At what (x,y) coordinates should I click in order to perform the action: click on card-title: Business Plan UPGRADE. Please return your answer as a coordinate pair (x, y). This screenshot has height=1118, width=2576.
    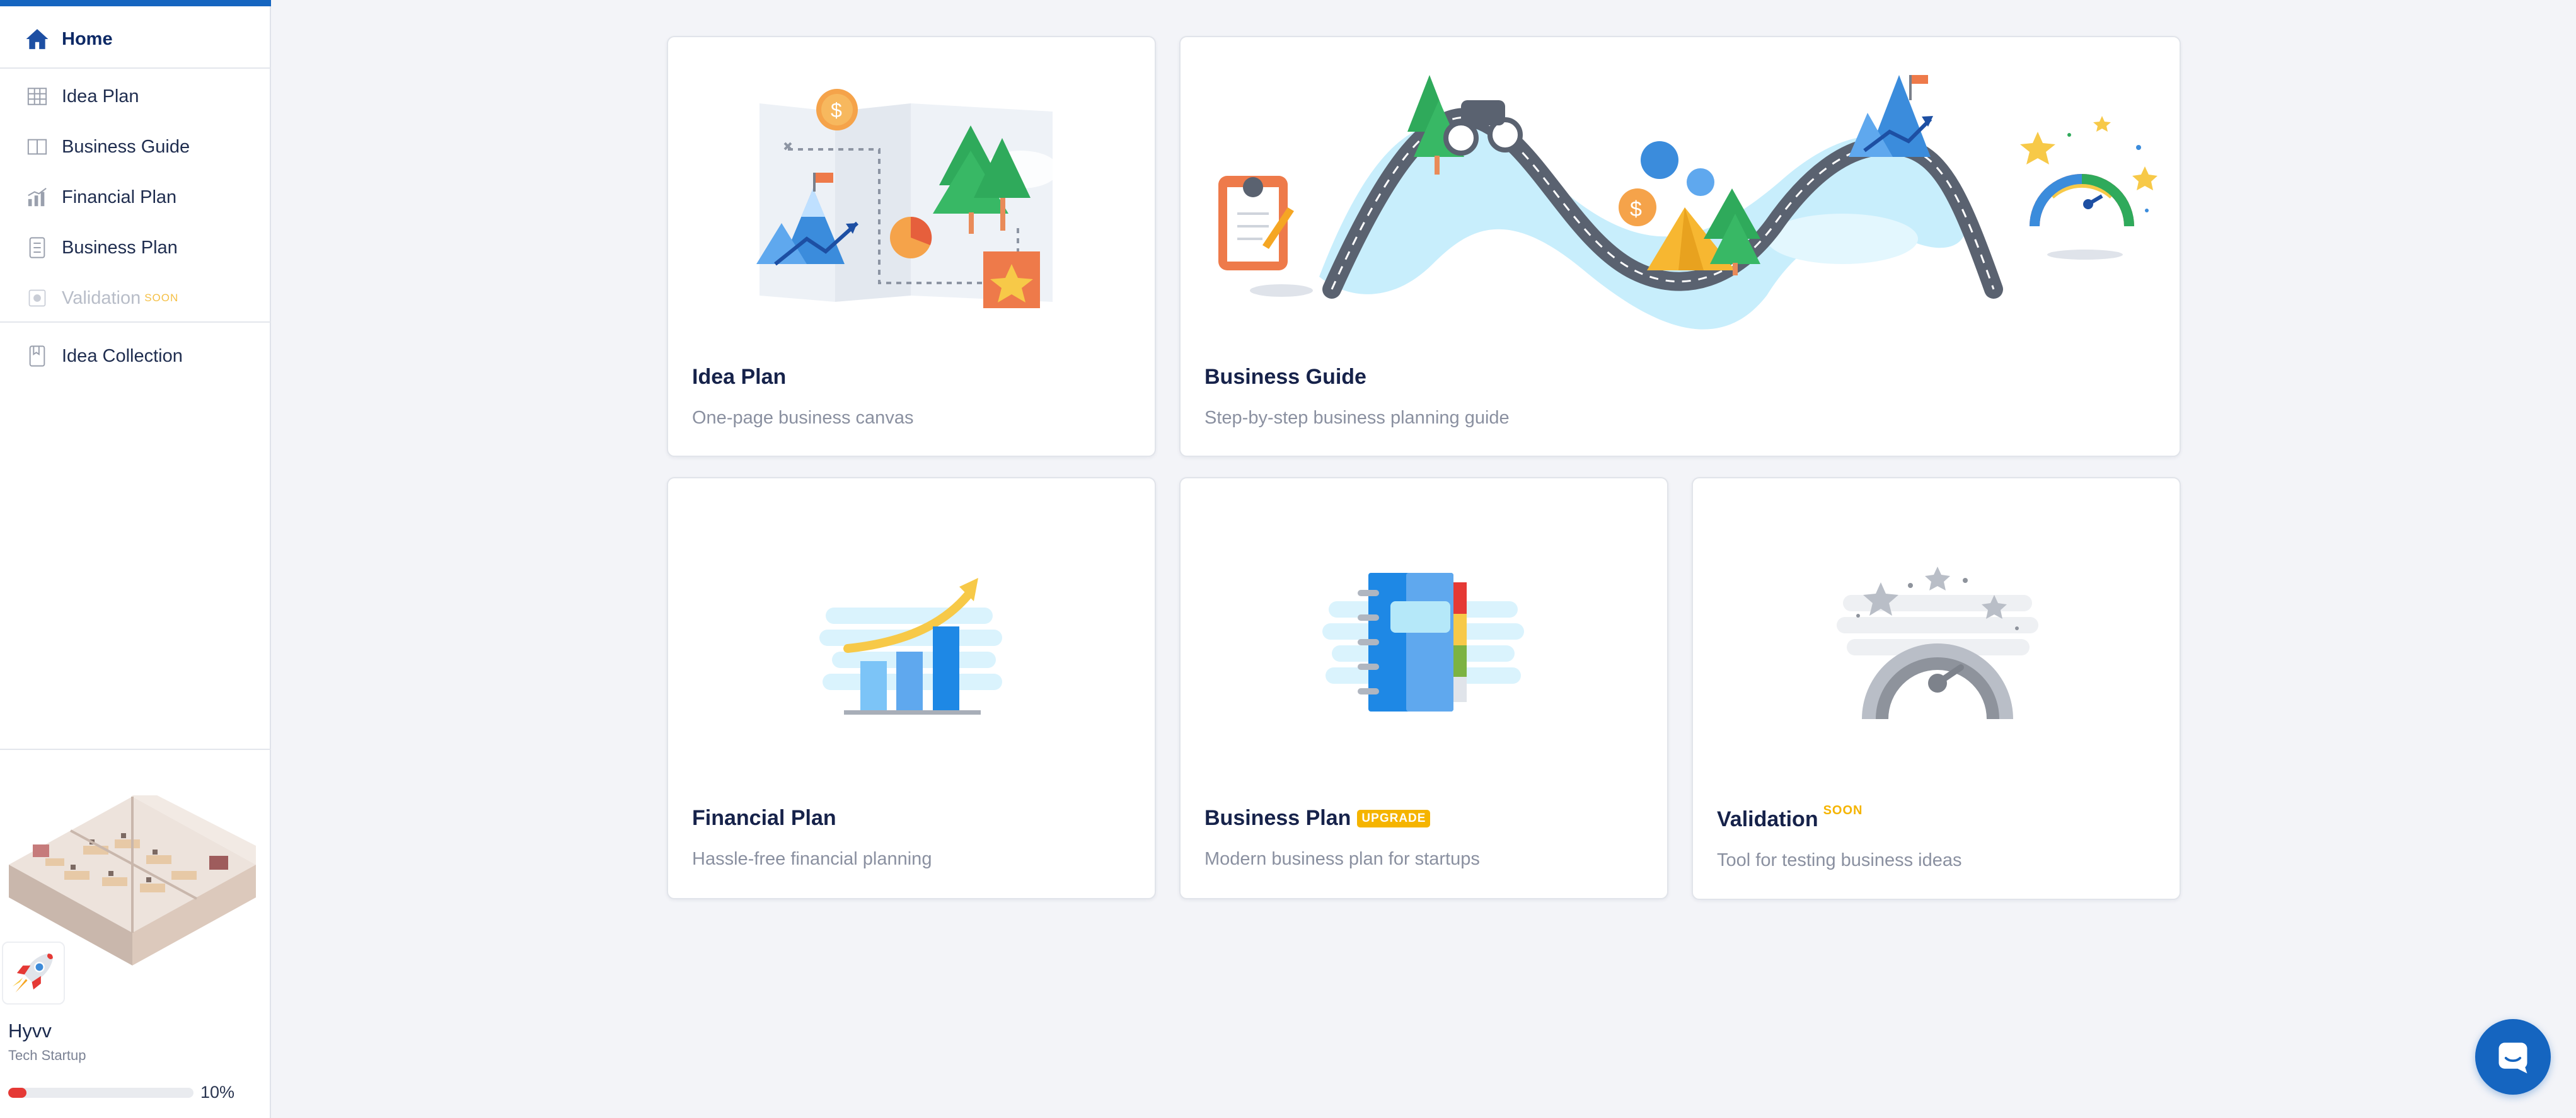
    Looking at the image, I should click on (1317, 819).